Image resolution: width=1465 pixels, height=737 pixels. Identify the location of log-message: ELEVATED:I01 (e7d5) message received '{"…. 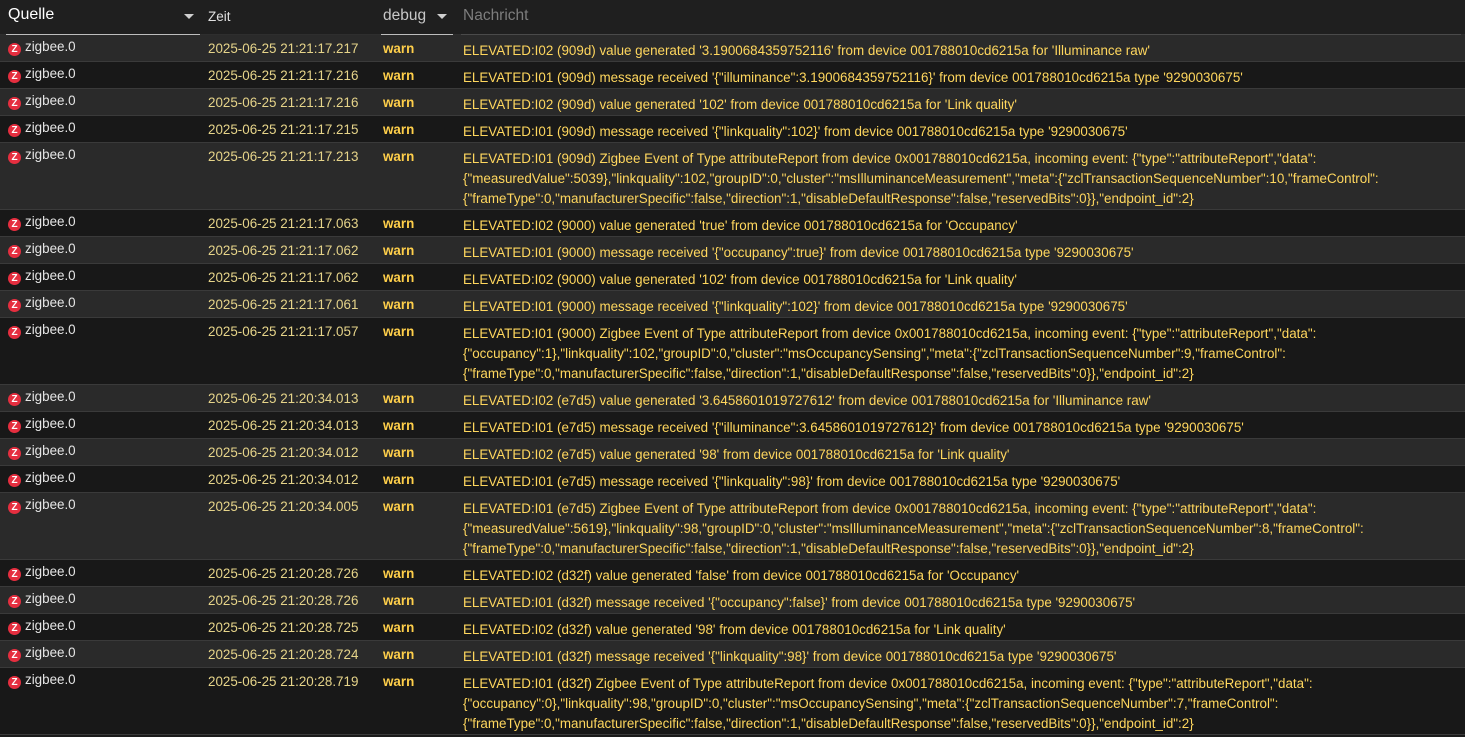
(853, 427).